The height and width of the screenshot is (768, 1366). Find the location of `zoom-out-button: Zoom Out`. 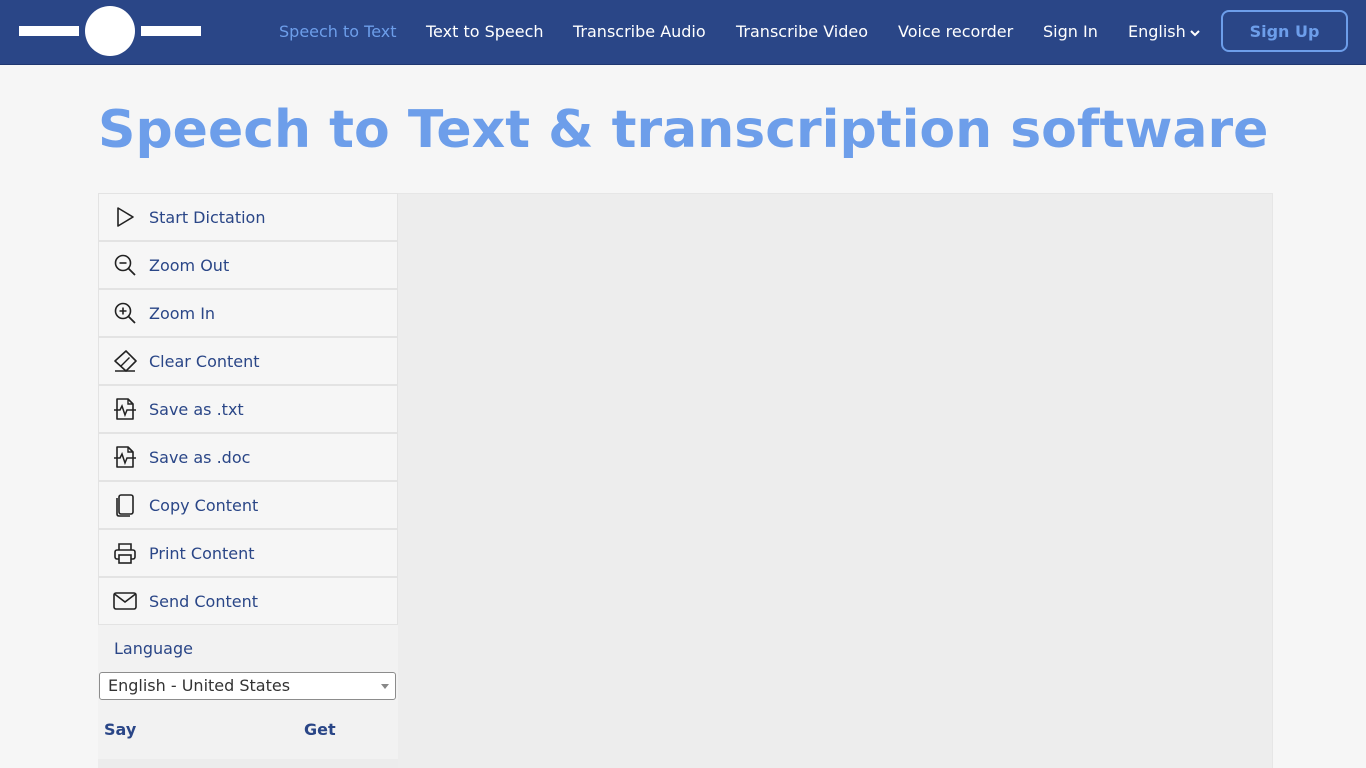

zoom-out-button: Zoom Out is located at coordinates (248, 265).